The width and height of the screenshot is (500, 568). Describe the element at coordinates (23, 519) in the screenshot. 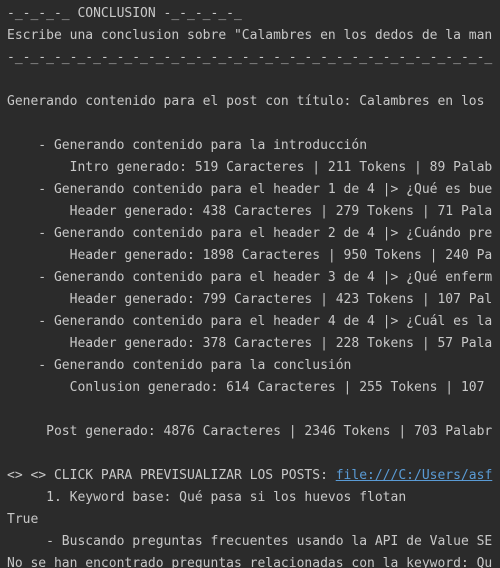

I see `boolean-output-line: True` at that location.